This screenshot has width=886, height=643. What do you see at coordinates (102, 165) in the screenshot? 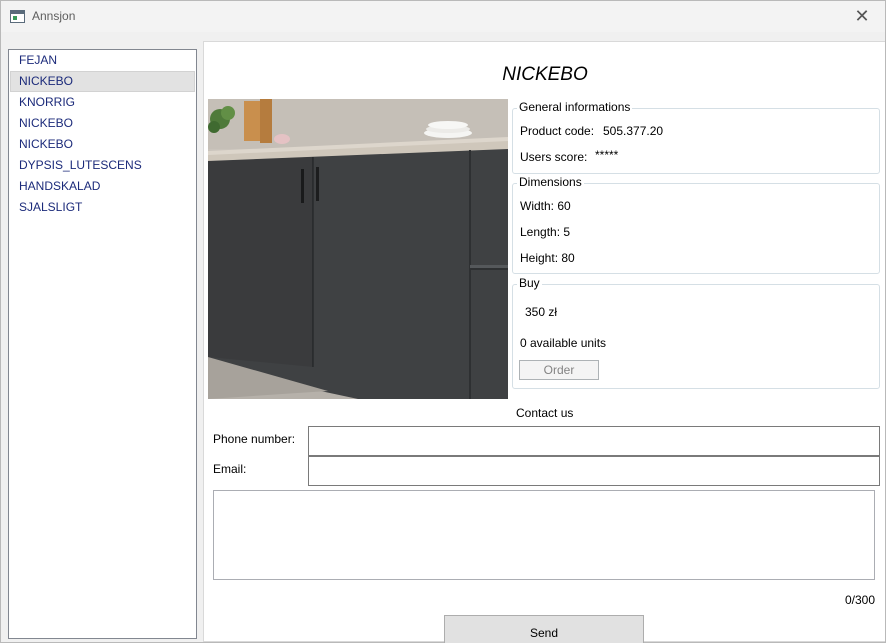
I see `list-item: DYPSIS_LUTESCENS` at bounding box center [102, 165].